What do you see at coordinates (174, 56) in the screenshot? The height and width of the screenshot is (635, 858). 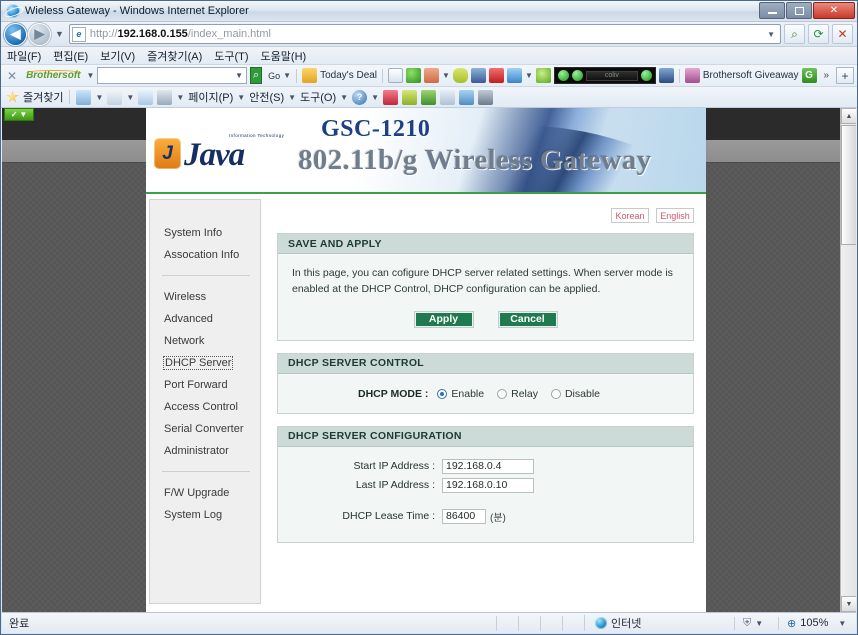 I see `menu-item-favorites: 즐겨찾기(A)` at bounding box center [174, 56].